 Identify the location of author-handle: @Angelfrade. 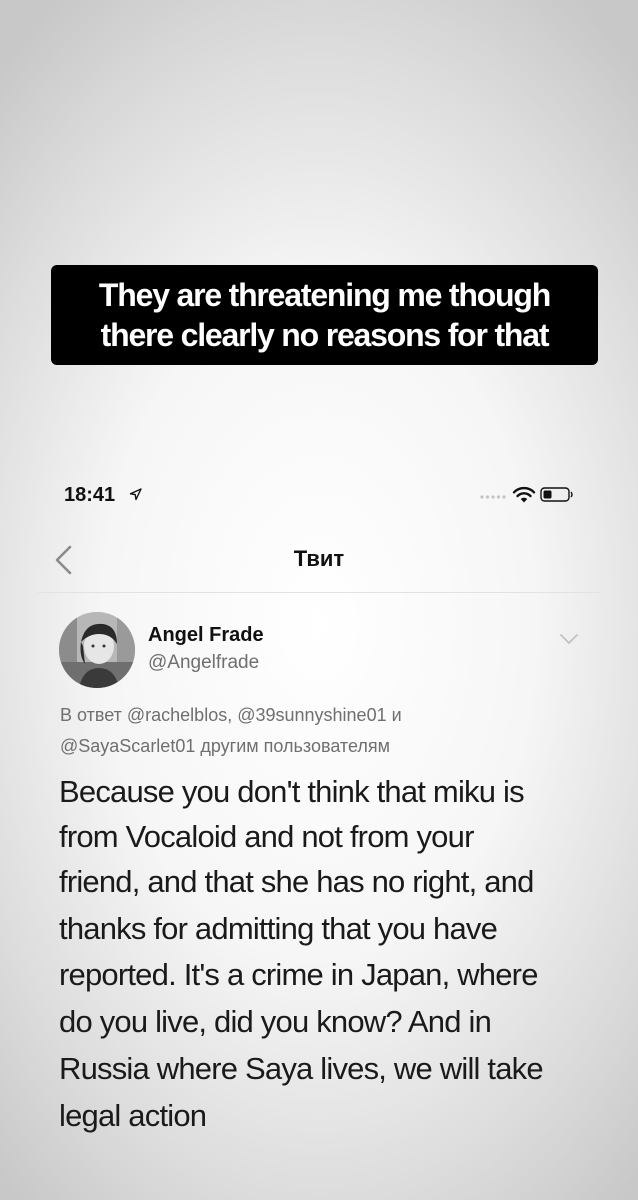
(203, 663).